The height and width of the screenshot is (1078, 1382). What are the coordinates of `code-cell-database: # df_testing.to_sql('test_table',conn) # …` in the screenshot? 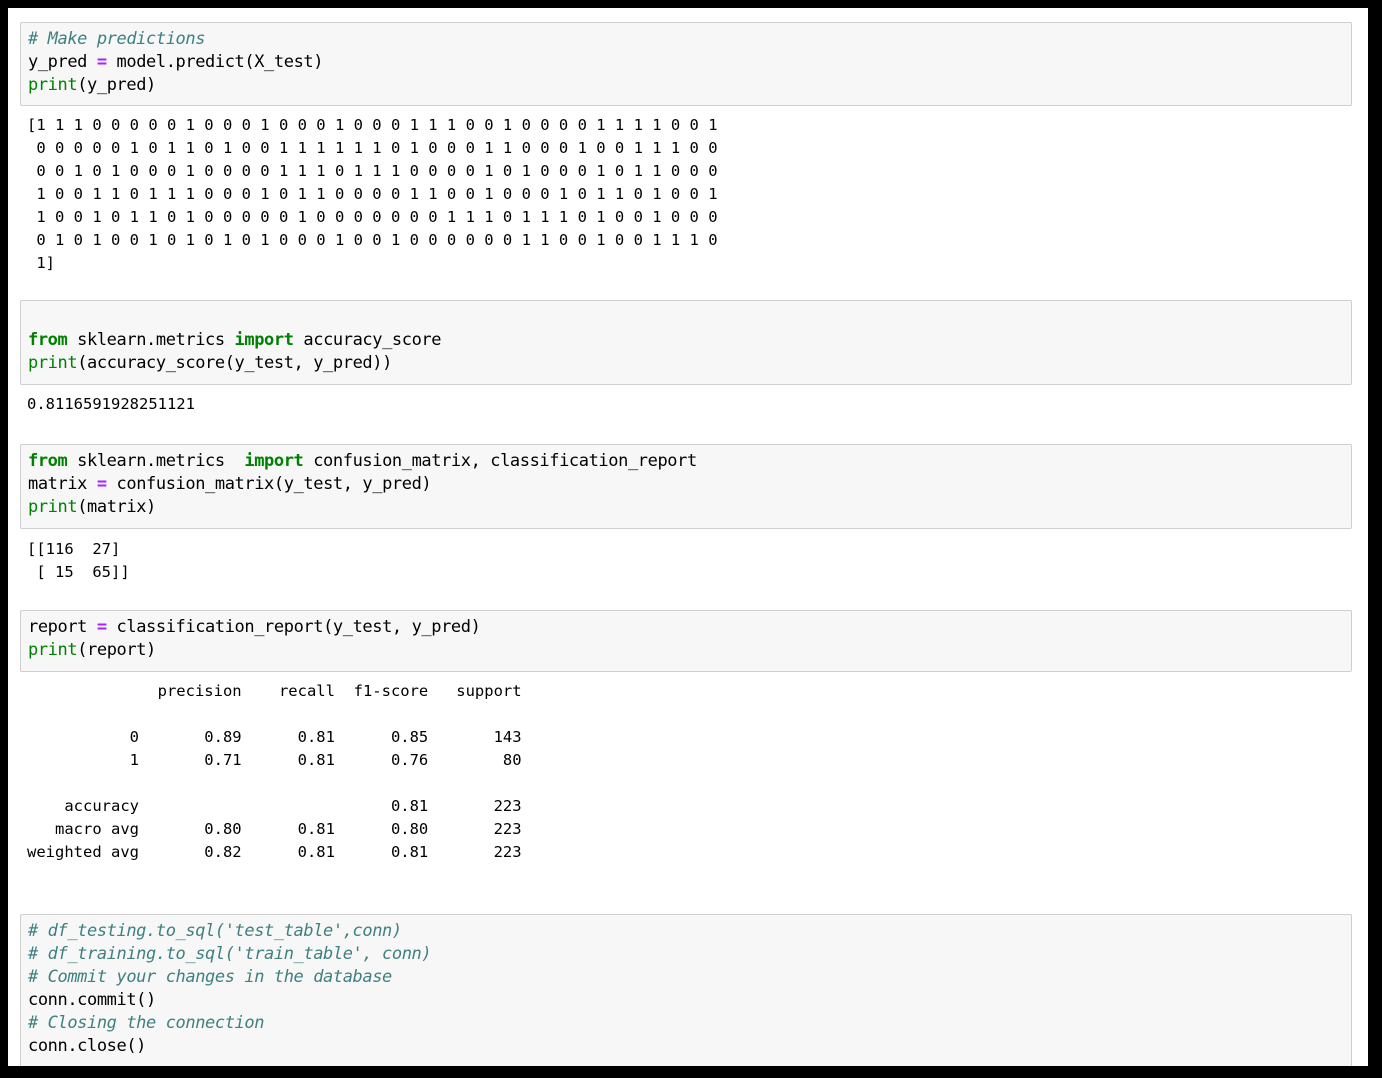 It's located at (686, 990).